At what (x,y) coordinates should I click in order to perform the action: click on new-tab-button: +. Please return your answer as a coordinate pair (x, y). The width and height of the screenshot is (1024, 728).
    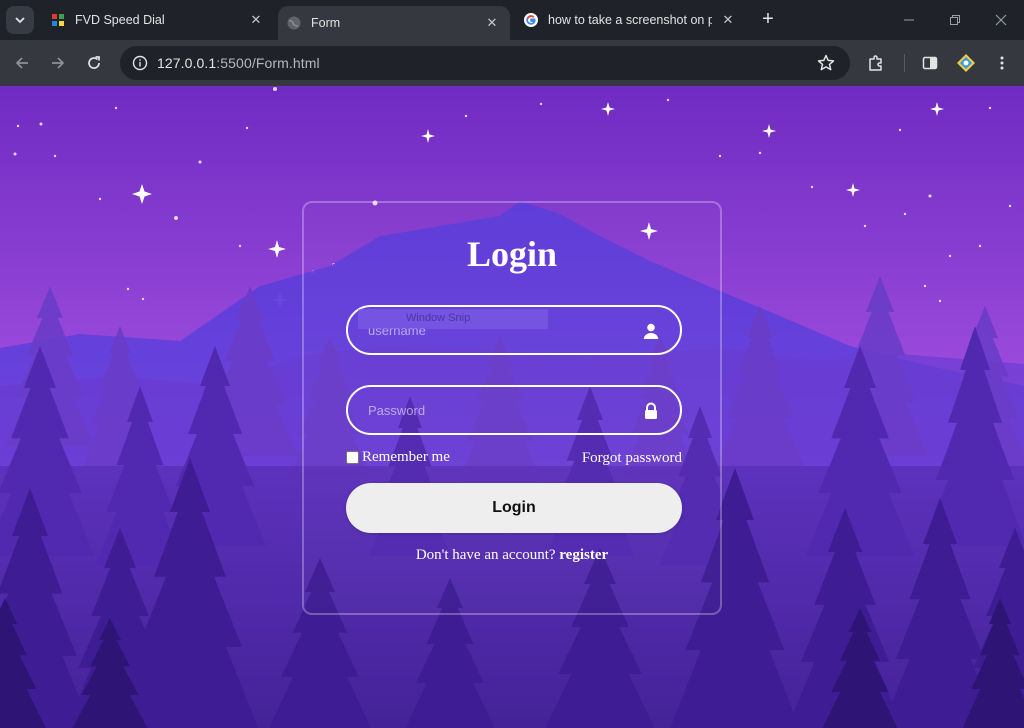
    Looking at the image, I should click on (768, 20).